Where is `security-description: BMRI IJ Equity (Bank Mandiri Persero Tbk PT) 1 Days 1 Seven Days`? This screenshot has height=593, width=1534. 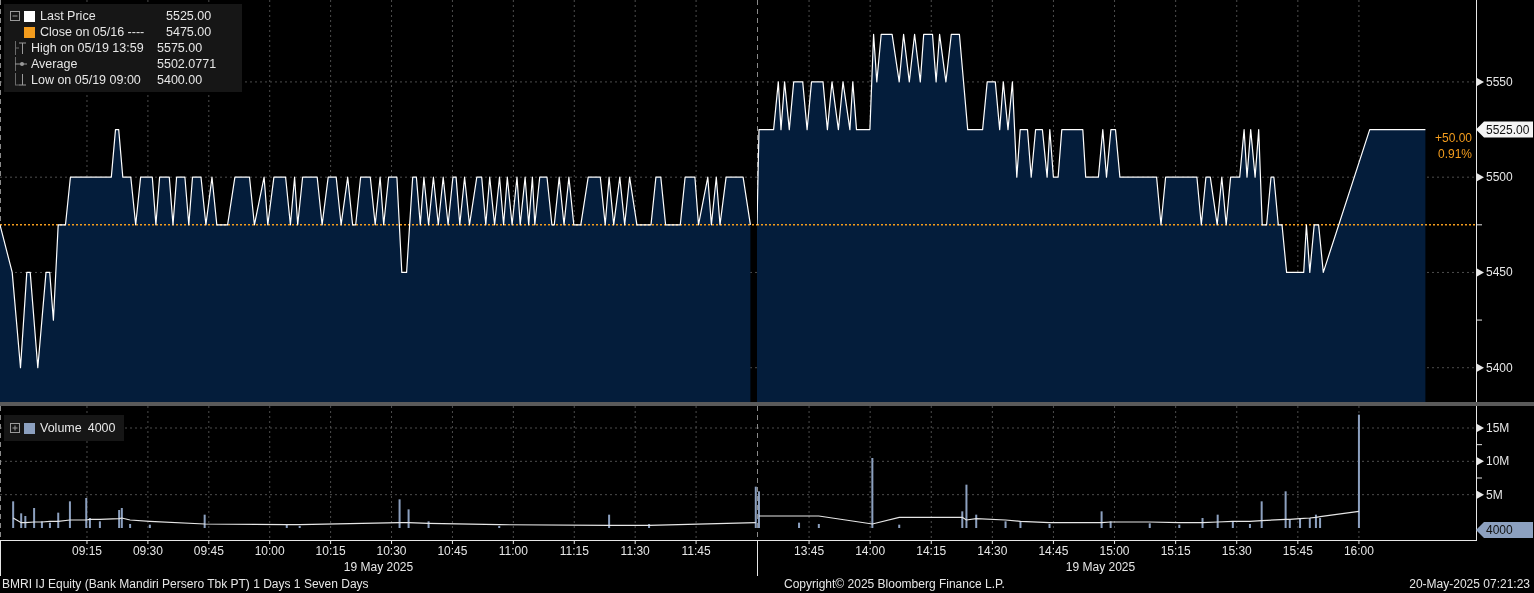 security-description: BMRI IJ Equity (Bank Mandiri Persero Tbk PT) 1 Days 1 Seven Days is located at coordinates (185, 584).